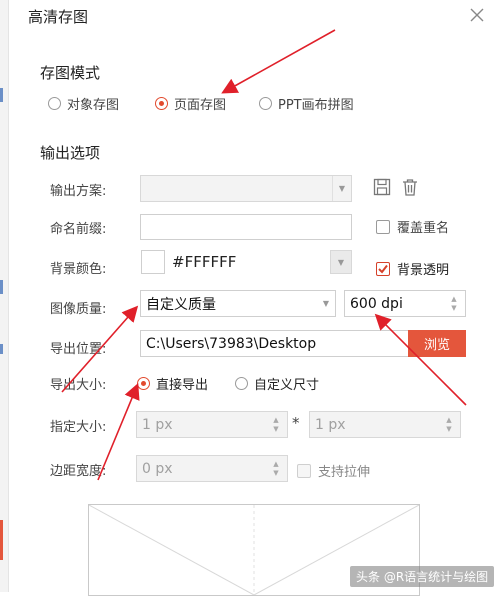 Image resolution: width=504 pixels, height=596 pixels. I want to click on height-stepper: 1 px ▲ ▼, so click(385, 424).